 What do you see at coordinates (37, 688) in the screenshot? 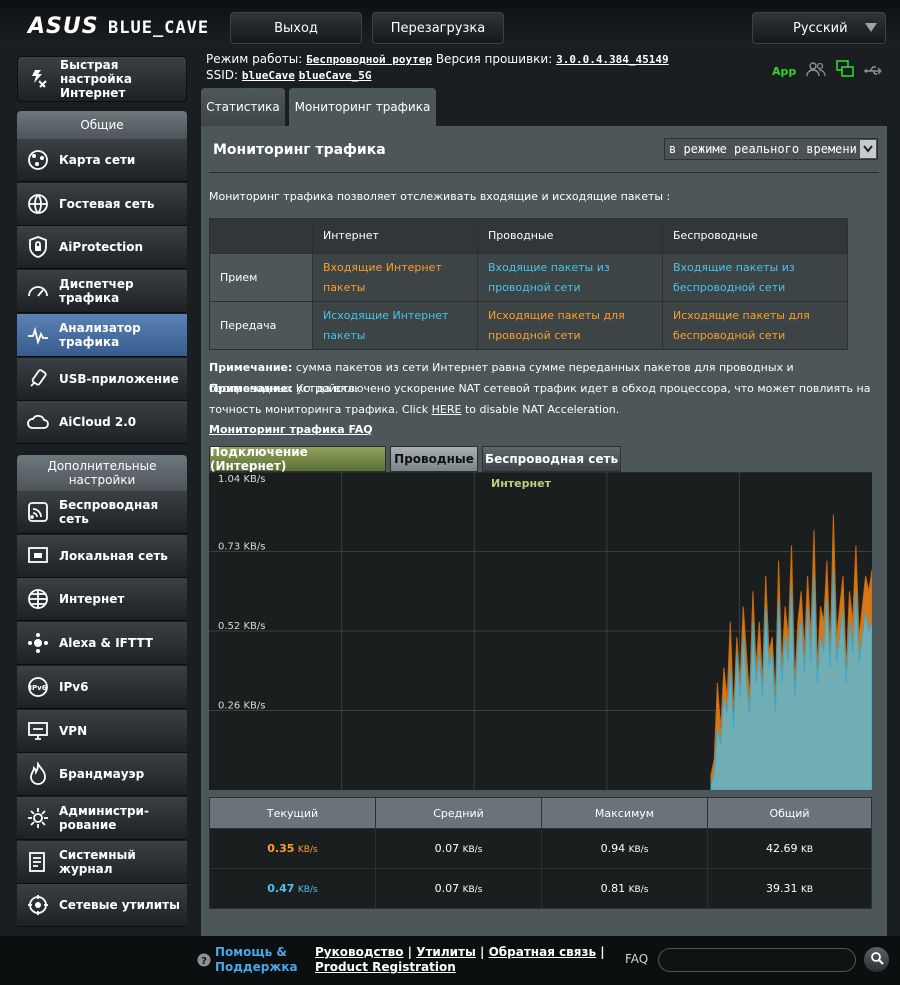
I see `svg-text: IPv6` at bounding box center [37, 688].